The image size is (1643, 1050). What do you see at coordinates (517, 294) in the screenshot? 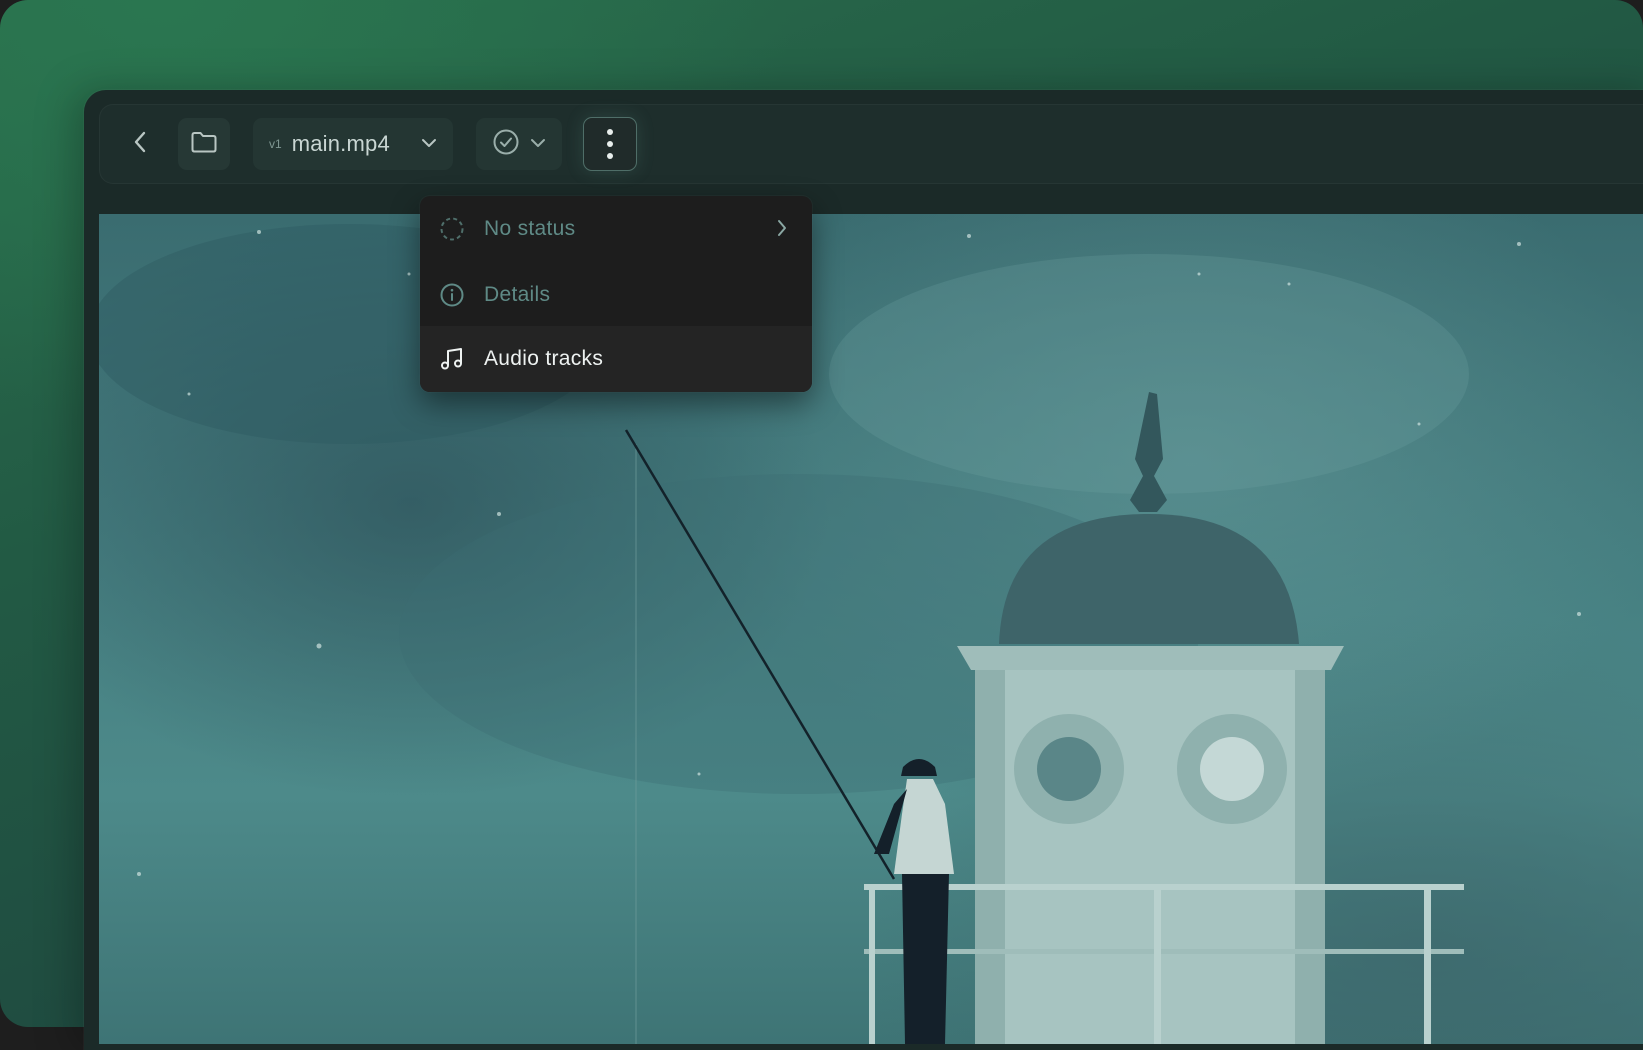
I see `menu-item-label: Details` at bounding box center [517, 294].